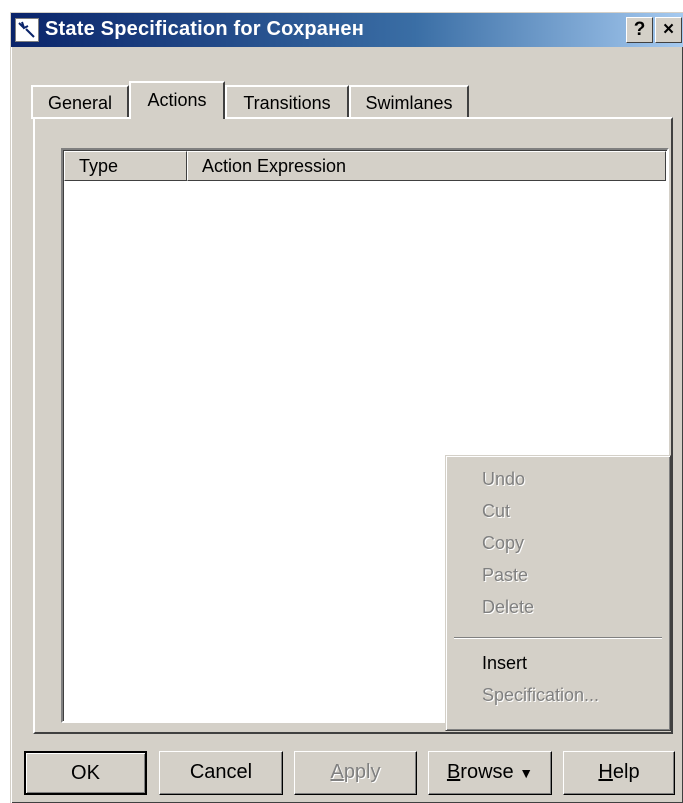  I want to click on tab-swimlanes-label: Swimlanes, so click(409, 103).